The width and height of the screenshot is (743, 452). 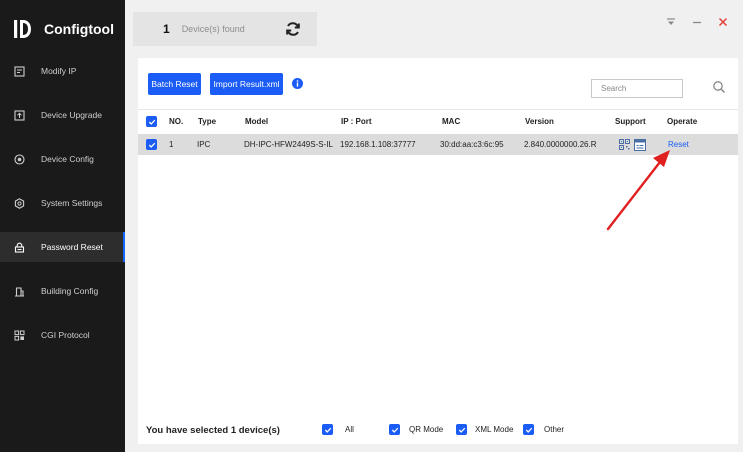 What do you see at coordinates (171, 144) in the screenshot?
I see `row-no: 1` at bounding box center [171, 144].